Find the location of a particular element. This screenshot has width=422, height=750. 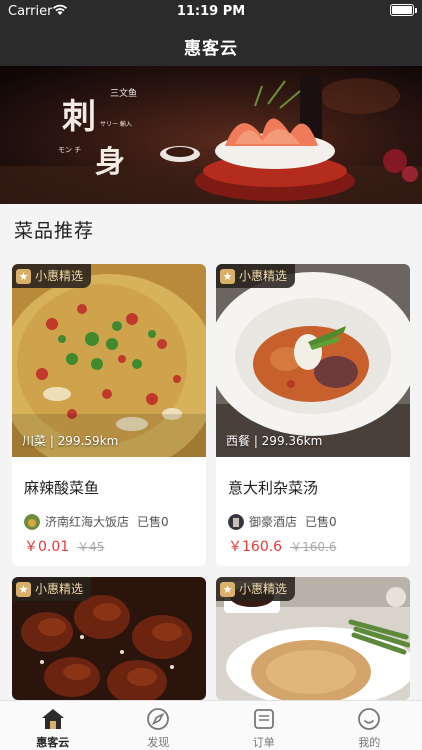

banner-char-2: 身 is located at coordinates (110, 162).